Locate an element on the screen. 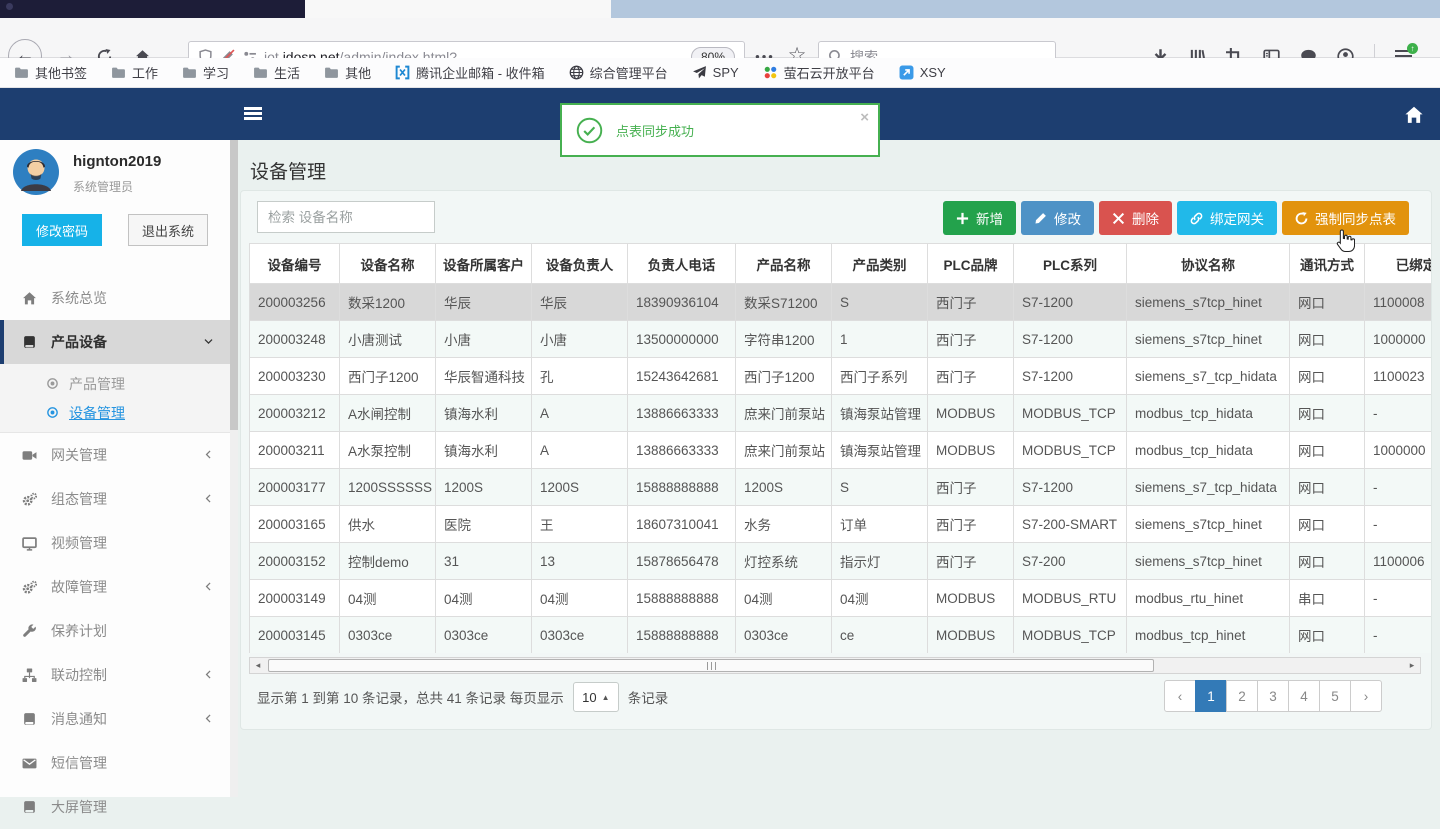 The width and height of the screenshot is (1440, 829). pager-page-2: 2 is located at coordinates (1242, 696).